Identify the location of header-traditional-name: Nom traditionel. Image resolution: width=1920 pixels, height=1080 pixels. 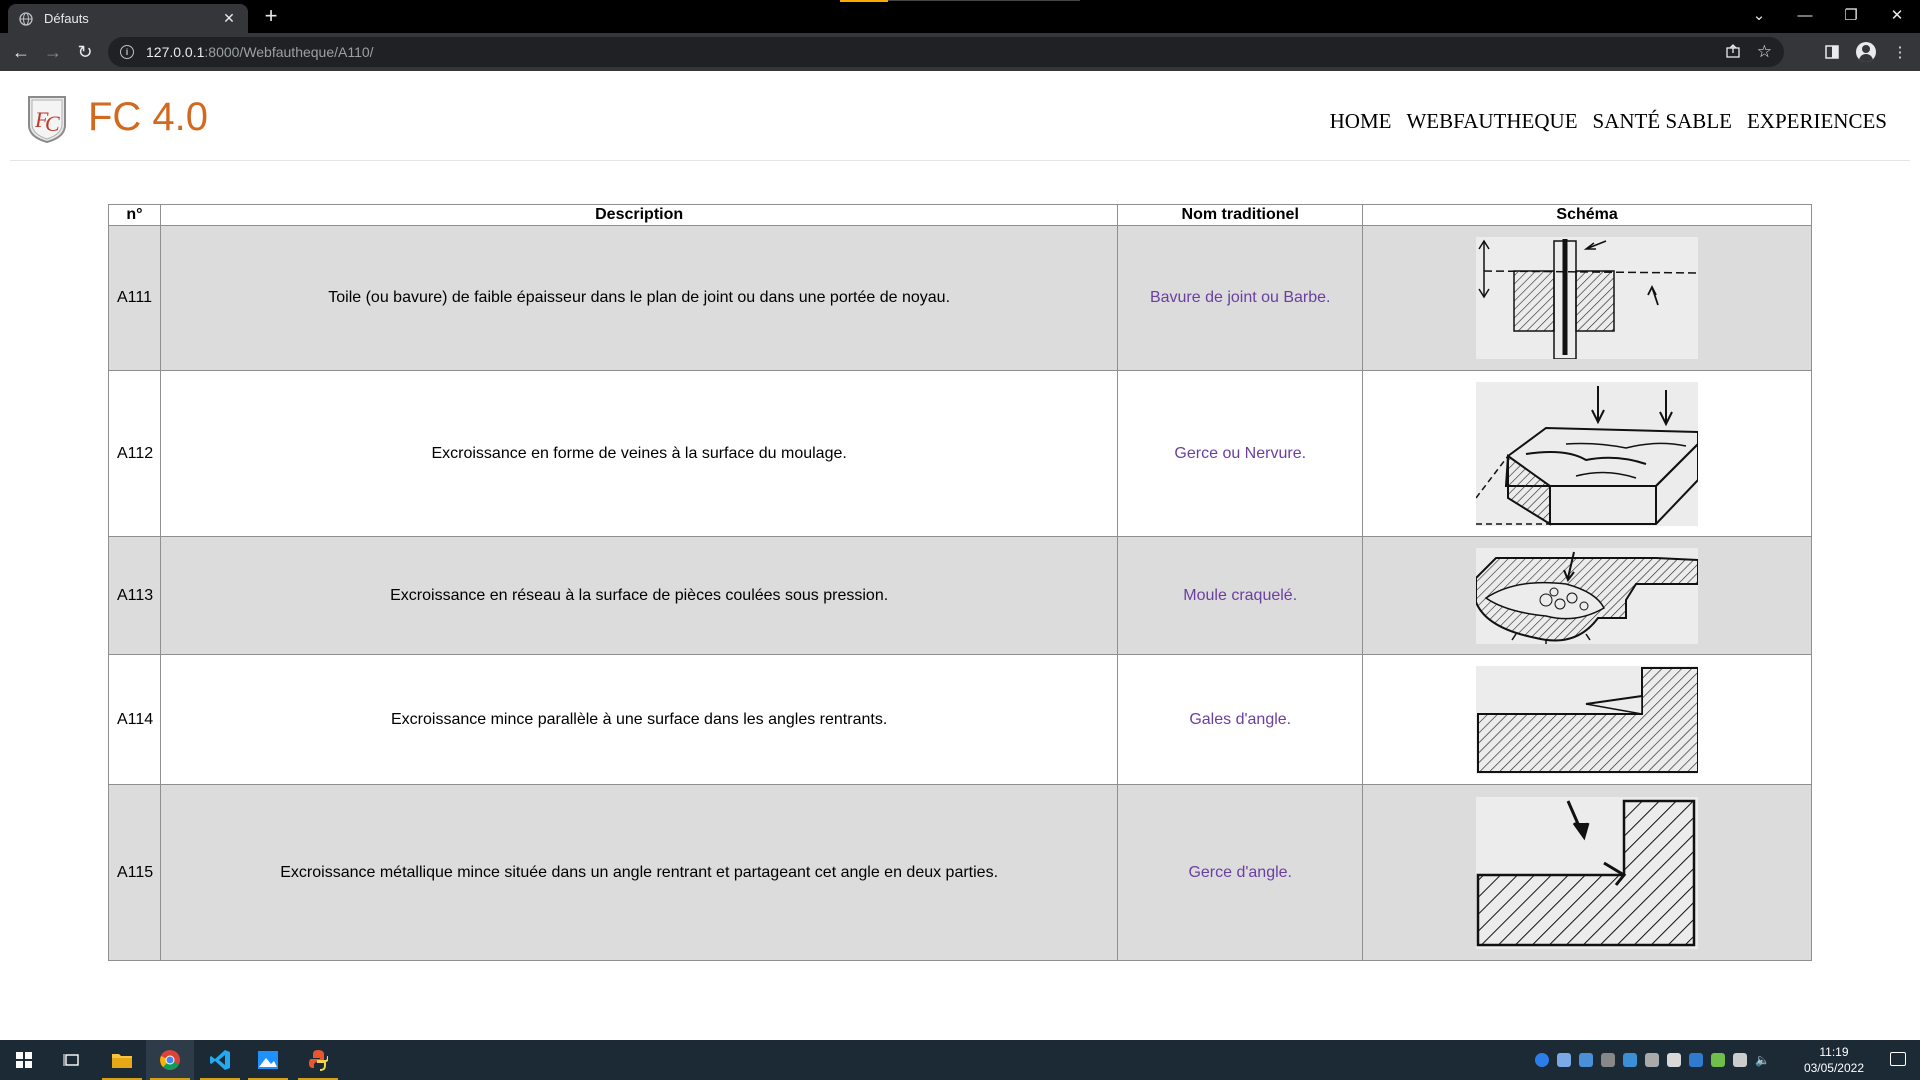
(1240, 215).